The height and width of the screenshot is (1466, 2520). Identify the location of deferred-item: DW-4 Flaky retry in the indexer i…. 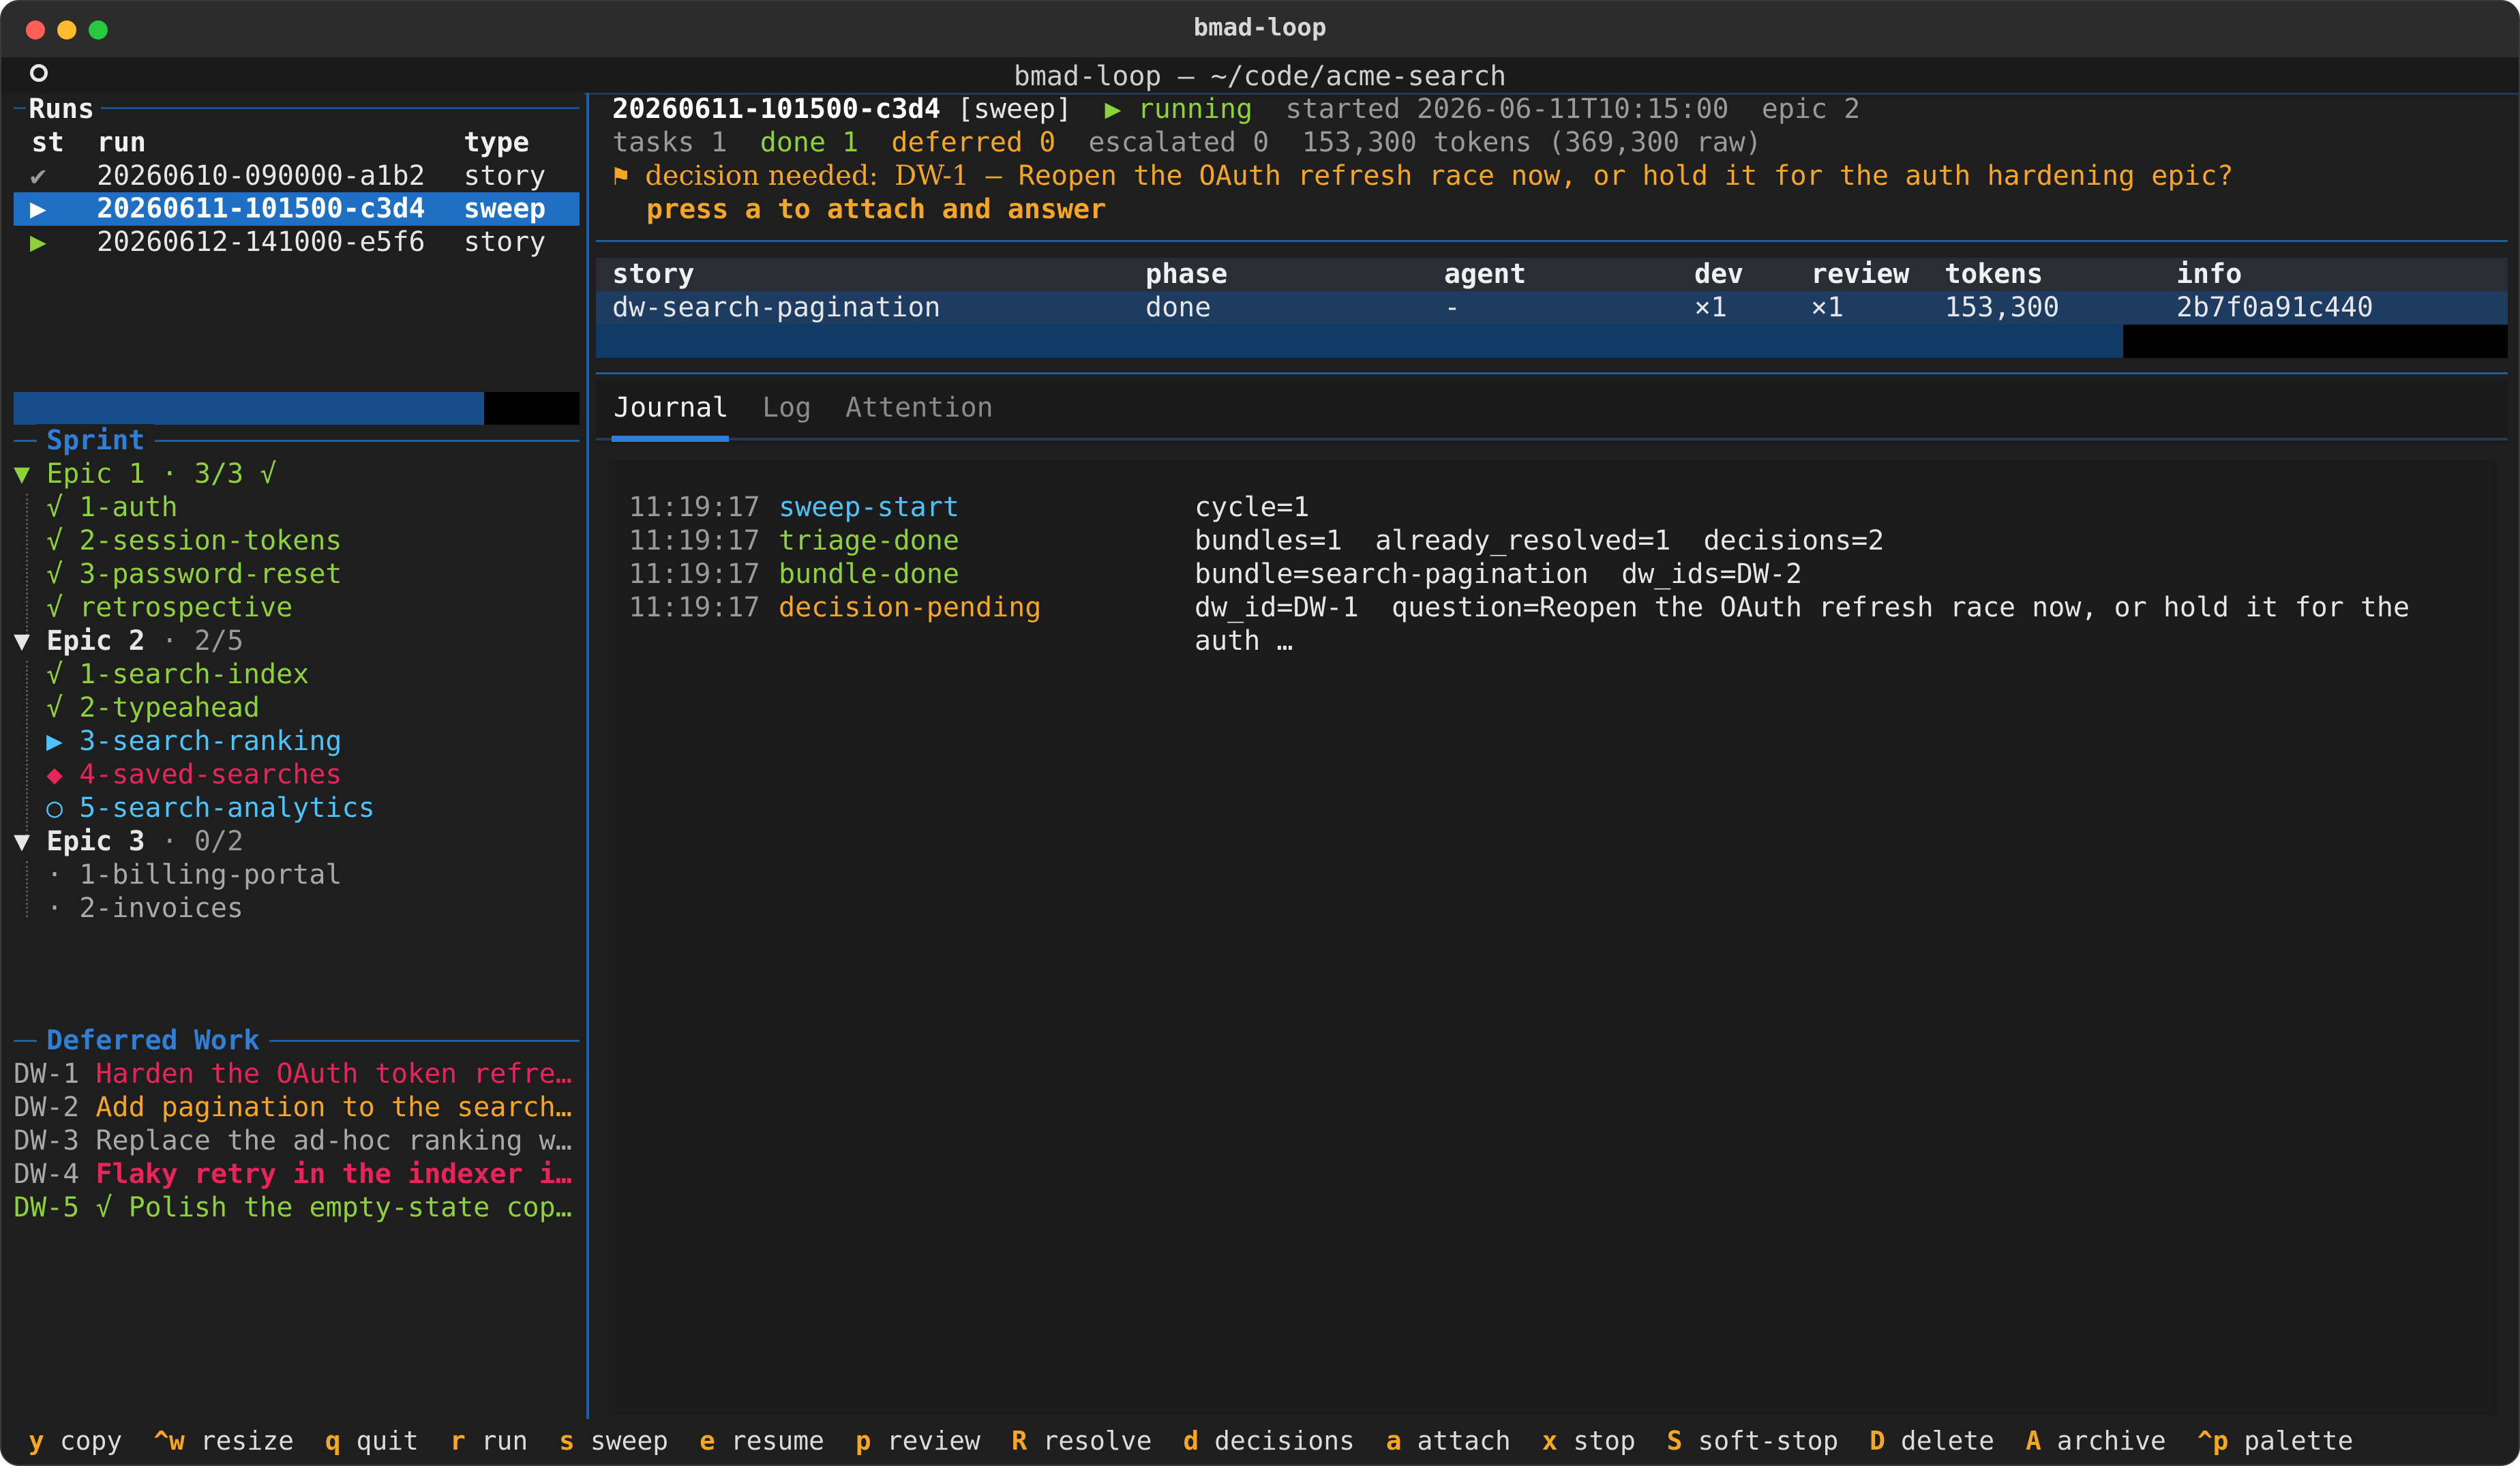
(297, 1174).